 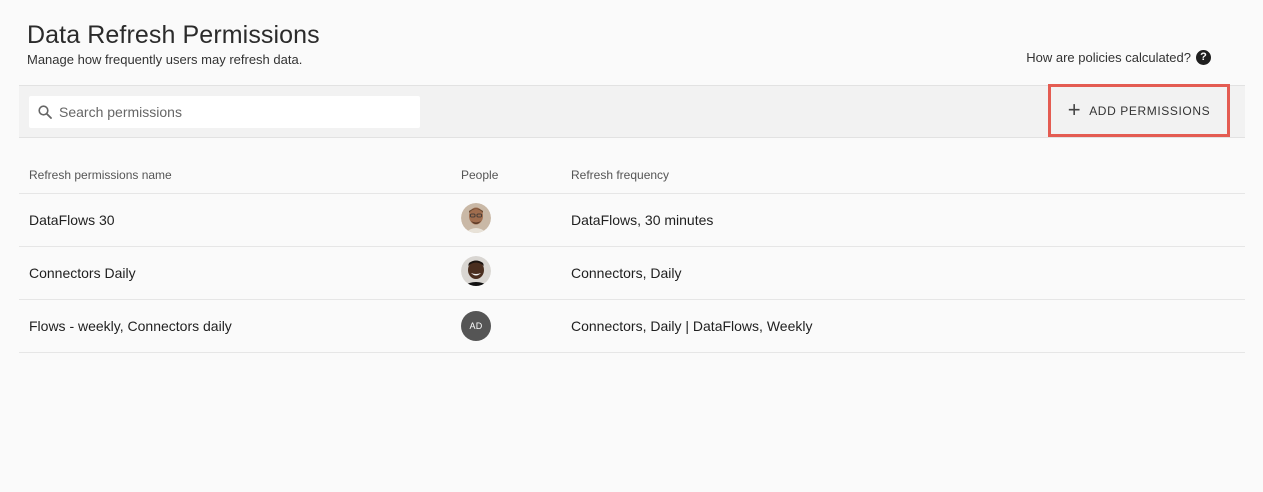 I want to click on refresh-frequency: Connectors, Daily, so click(x=626, y=273).